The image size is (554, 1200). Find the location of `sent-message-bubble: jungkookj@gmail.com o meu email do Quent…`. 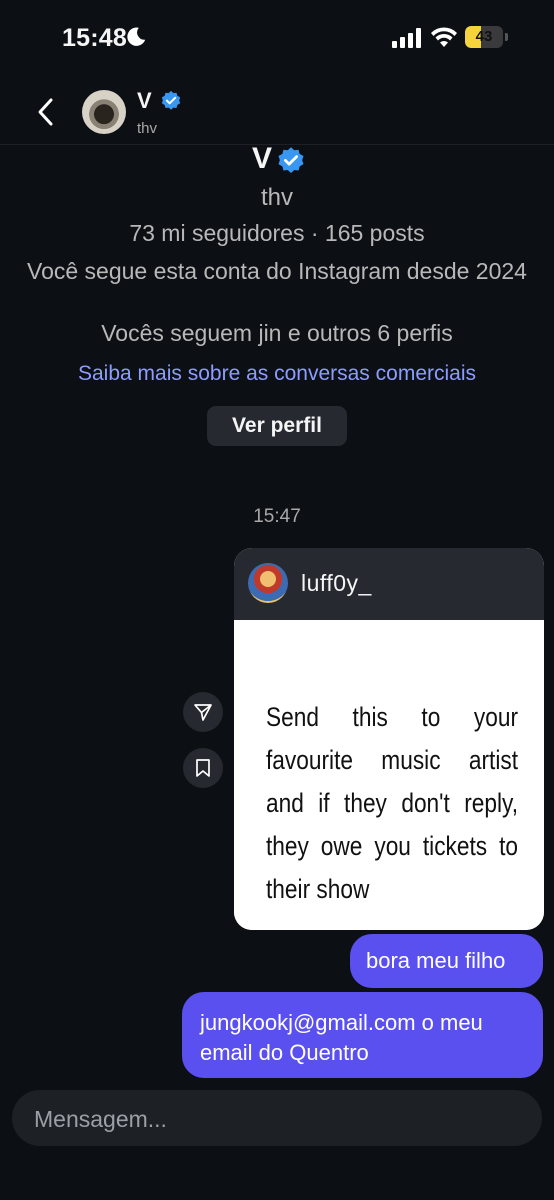

sent-message-bubble: jungkookj@gmail.com o meu email do Quent… is located at coordinates (362, 1035).